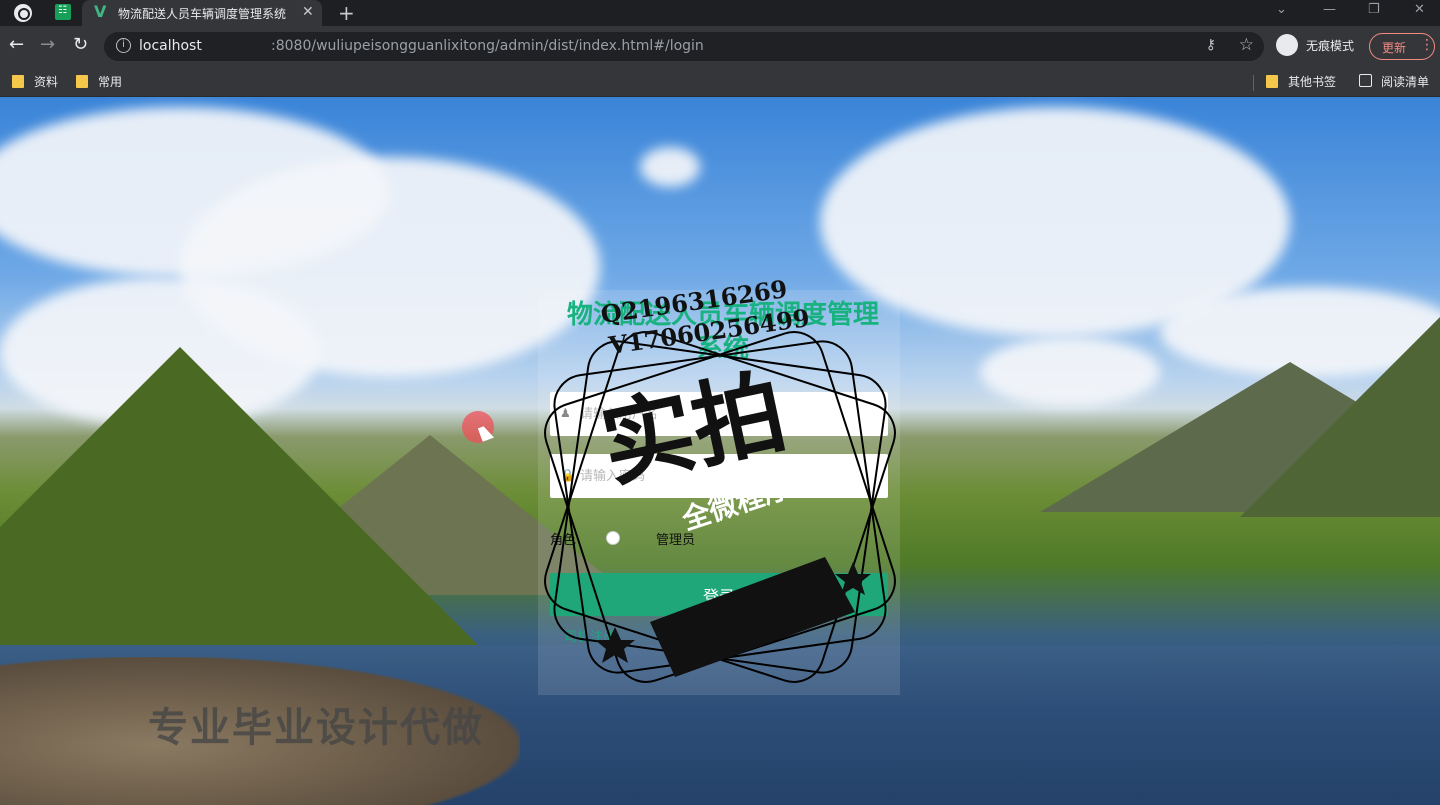  What do you see at coordinates (80, 44) in the screenshot?
I see `reload-icon: ↻` at bounding box center [80, 44].